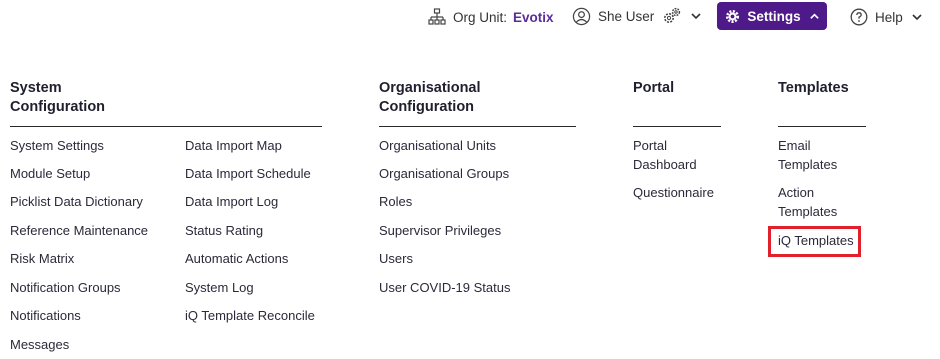 This screenshot has height=359, width=940. I want to click on heading-line: Organisational, so click(430, 88).